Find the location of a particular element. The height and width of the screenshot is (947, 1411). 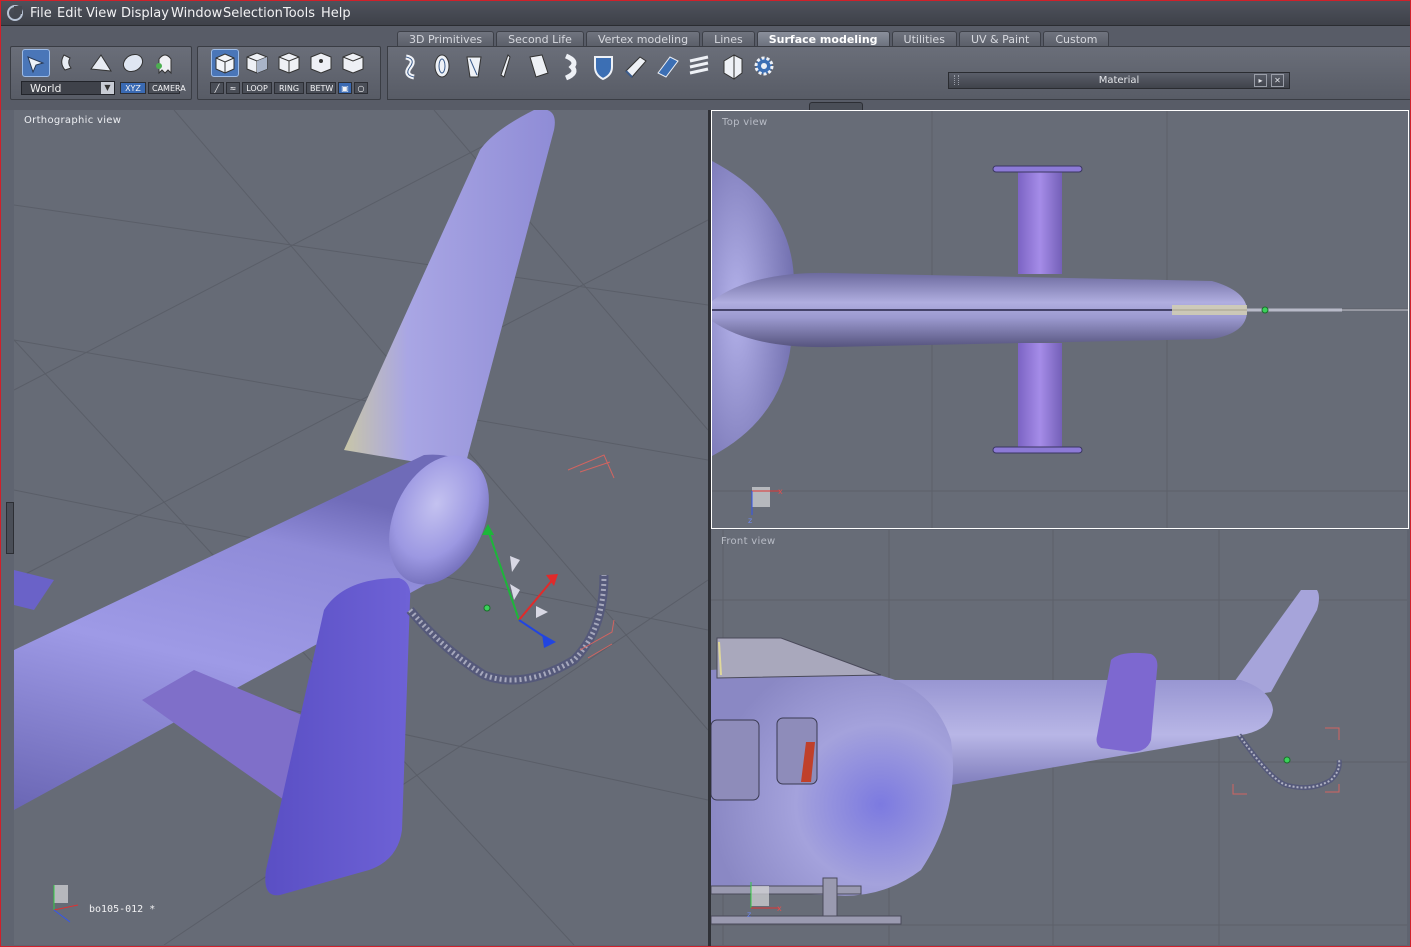

circle-select-icon: ○ is located at coordinates (361, 88).